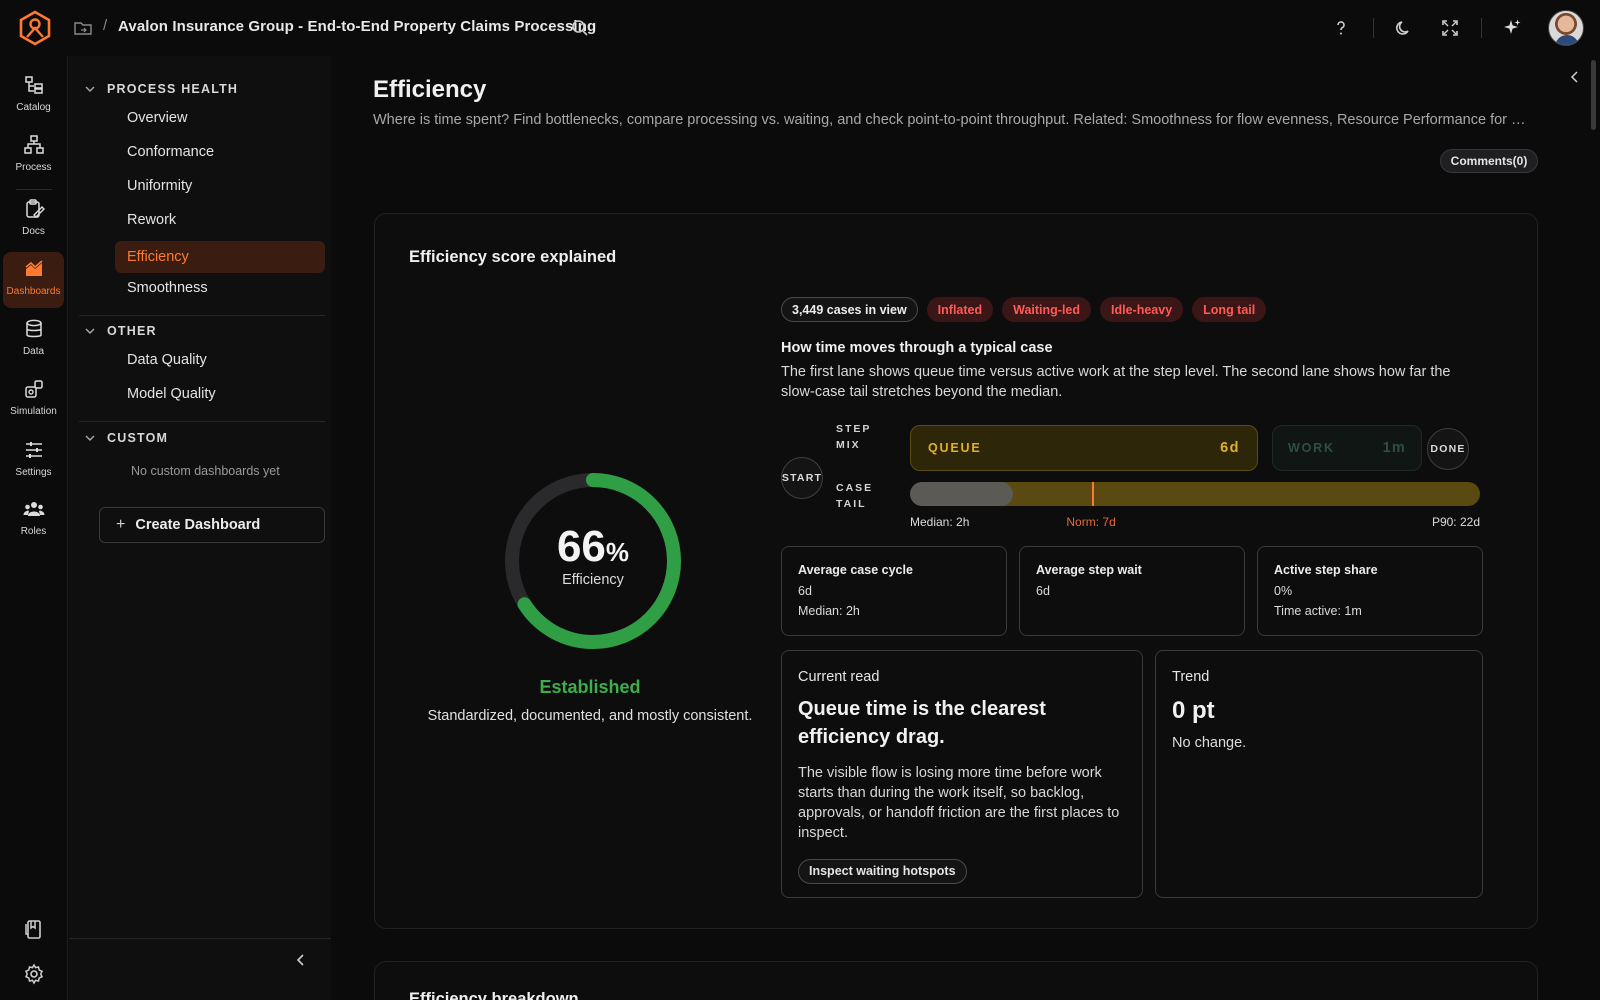  Describe the element at coordinates (1084, 448) in the screenshot. I see `queue-segment: QUEUE 6d` at that location.